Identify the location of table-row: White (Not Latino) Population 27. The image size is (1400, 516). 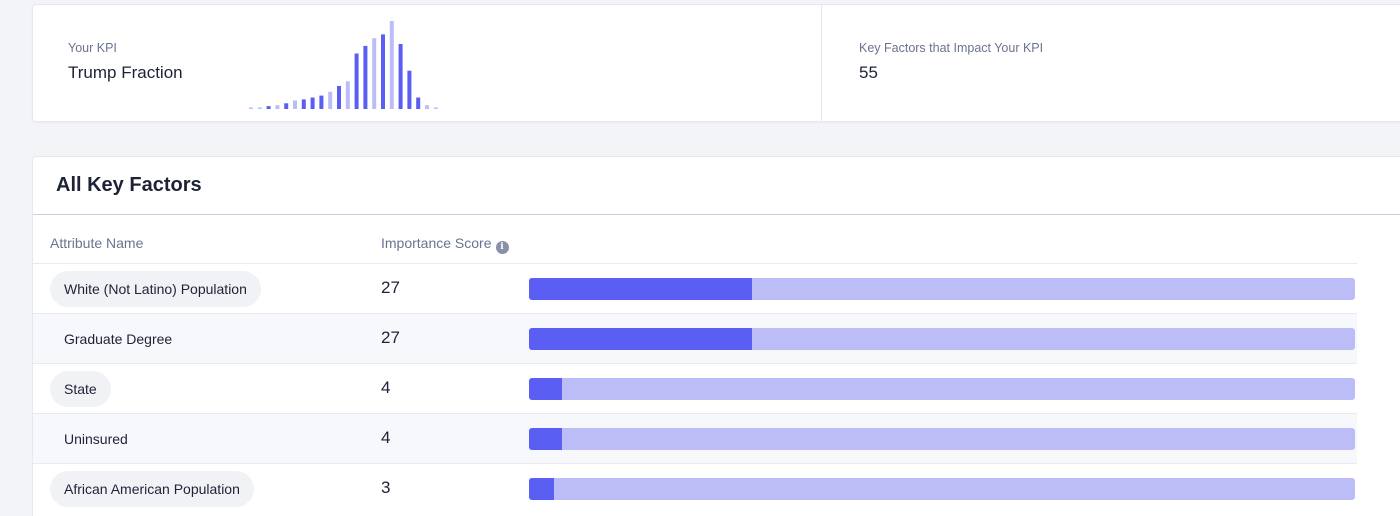
(695, 288).